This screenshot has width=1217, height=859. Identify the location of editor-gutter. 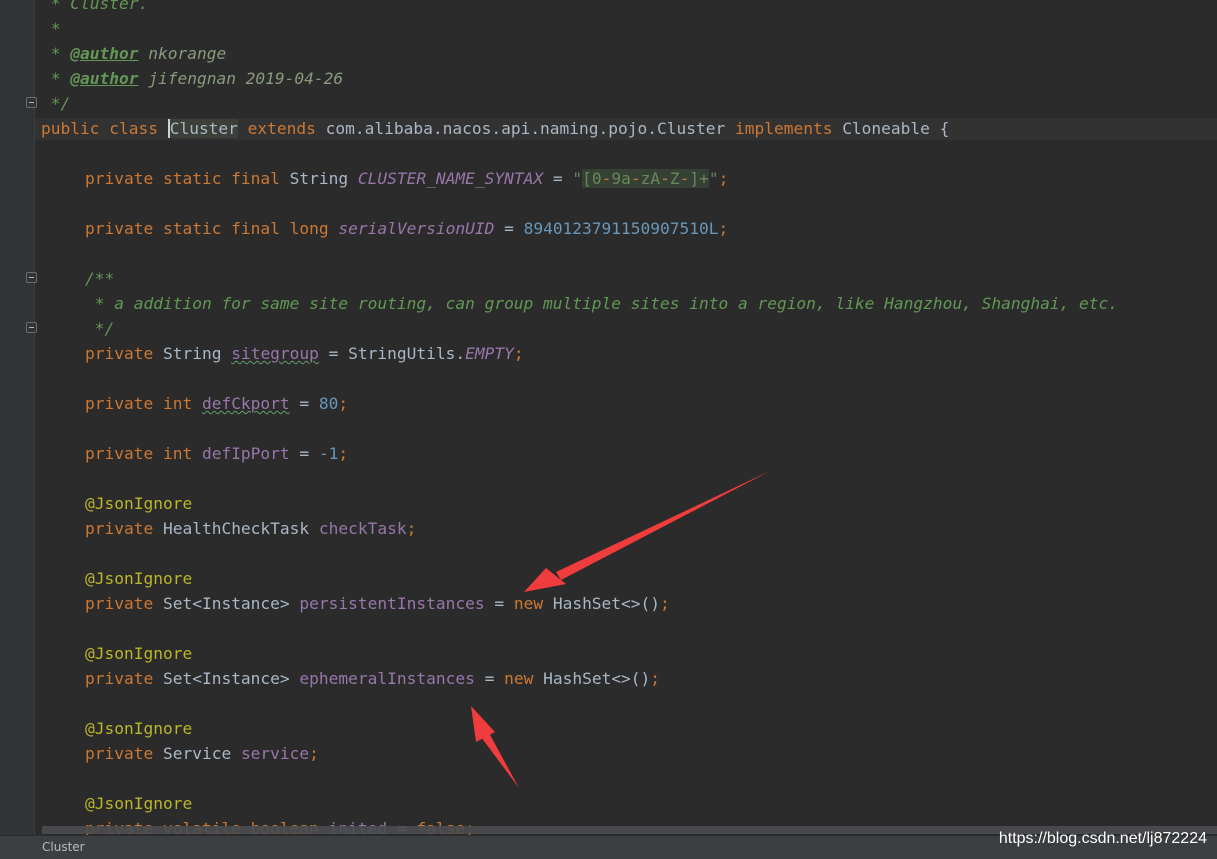
(18, 417).